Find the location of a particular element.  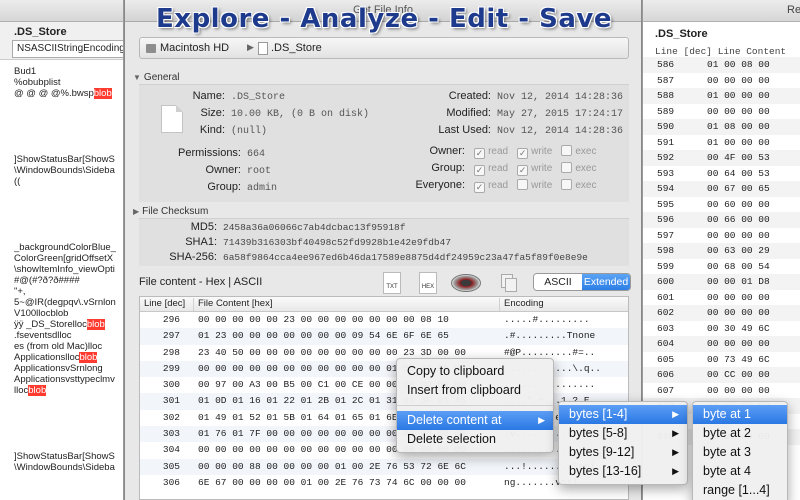

group-write-checkbox: ✓ is located at coordinates (523, 170).